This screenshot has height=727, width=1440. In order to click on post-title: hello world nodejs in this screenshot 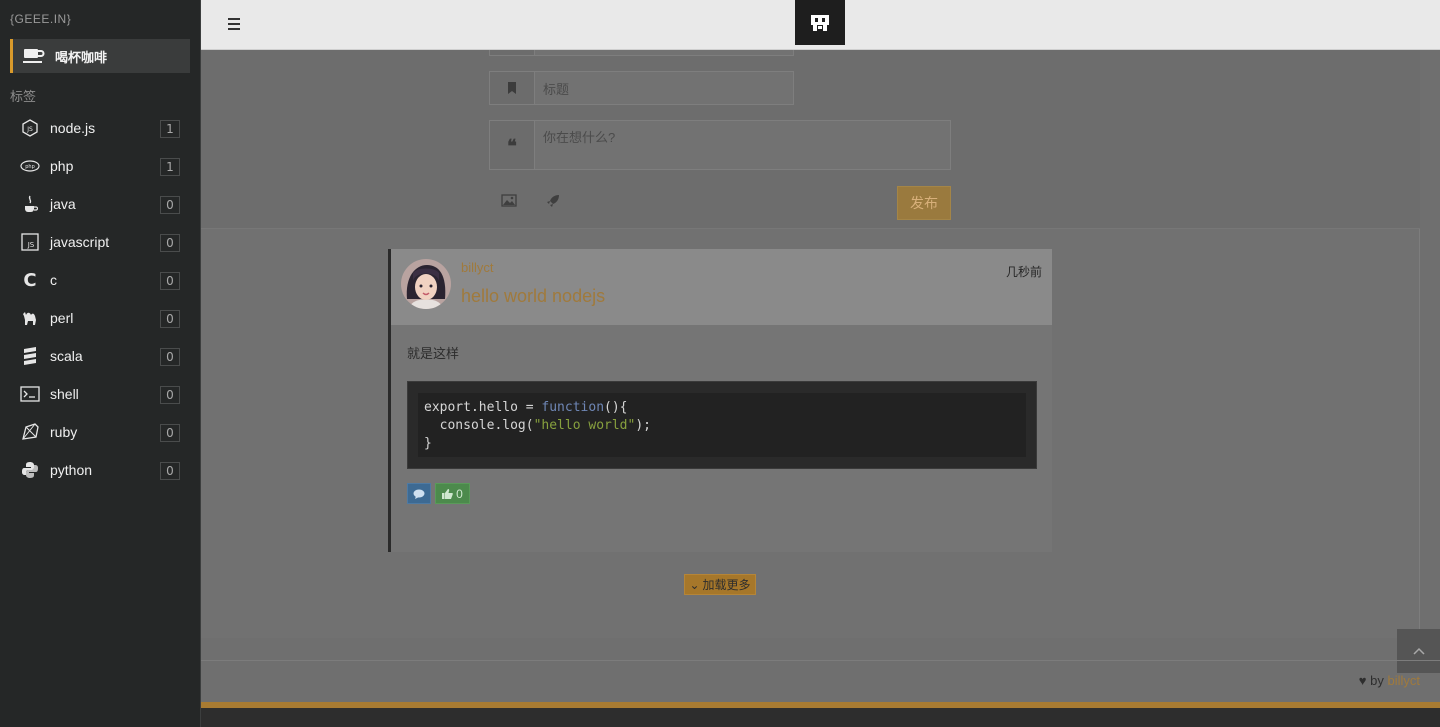, I will do `click(533, 296)`.